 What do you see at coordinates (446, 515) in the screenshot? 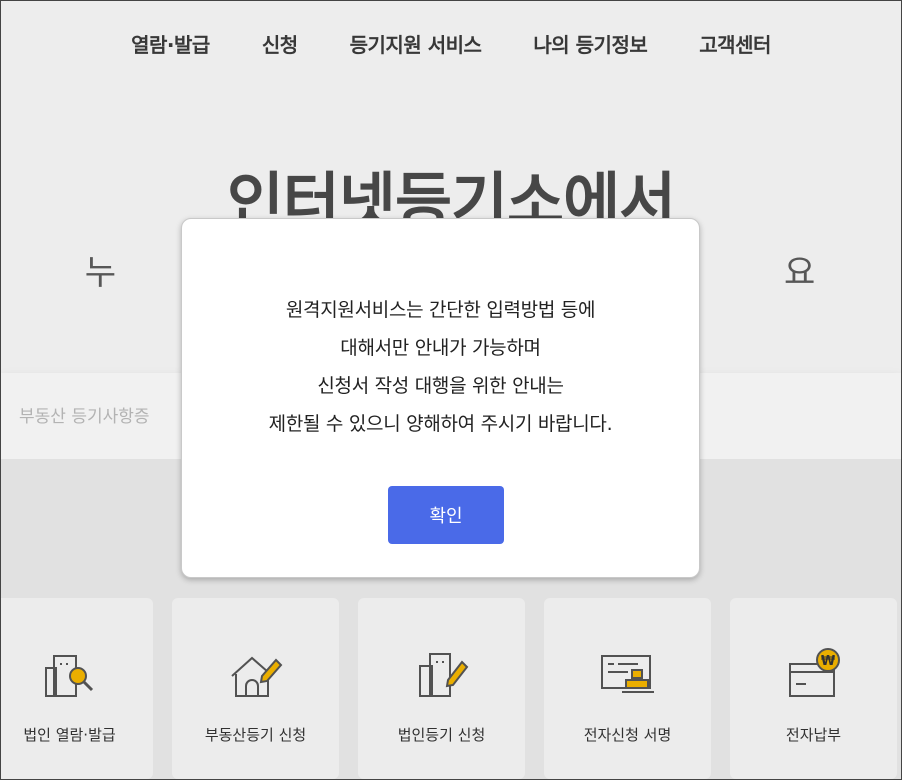
I see `confirm-button: 확인` at bounding box center [446, 515].